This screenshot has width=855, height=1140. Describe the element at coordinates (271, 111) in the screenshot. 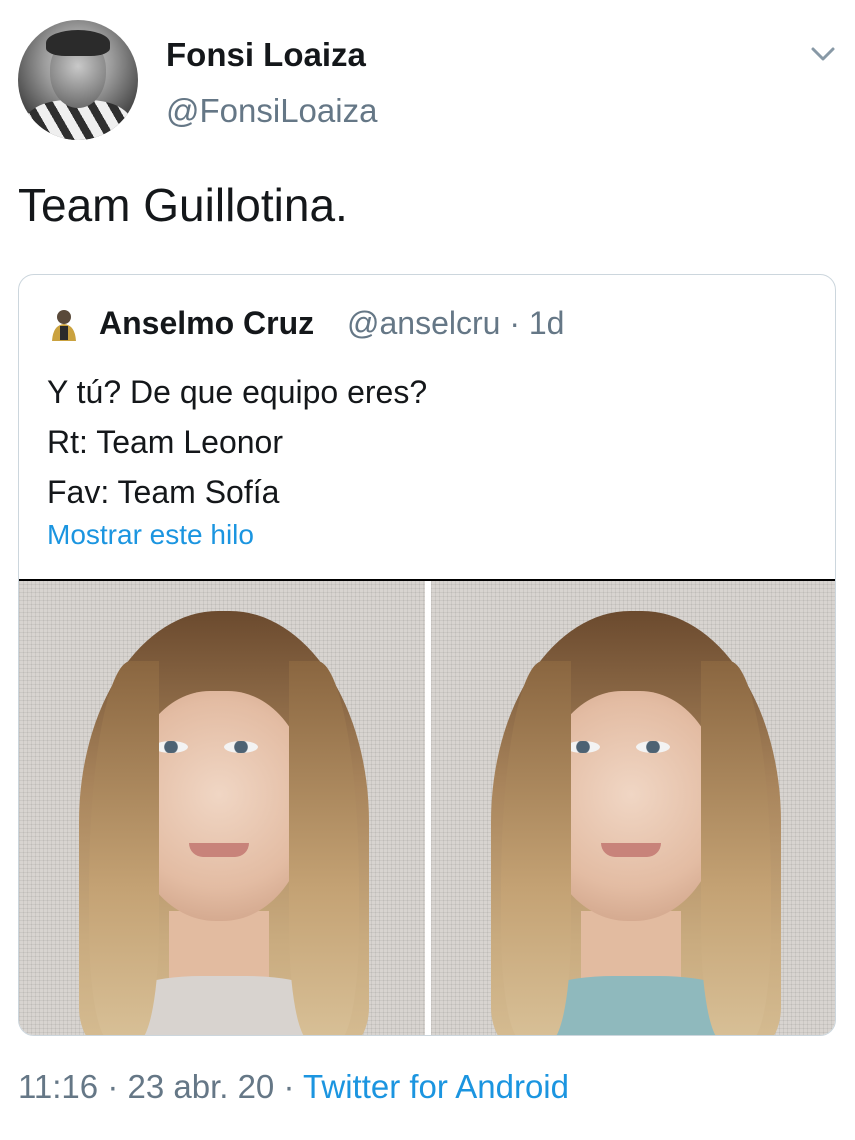

I see `author-handle: @FonsiLoaiza` at that location.